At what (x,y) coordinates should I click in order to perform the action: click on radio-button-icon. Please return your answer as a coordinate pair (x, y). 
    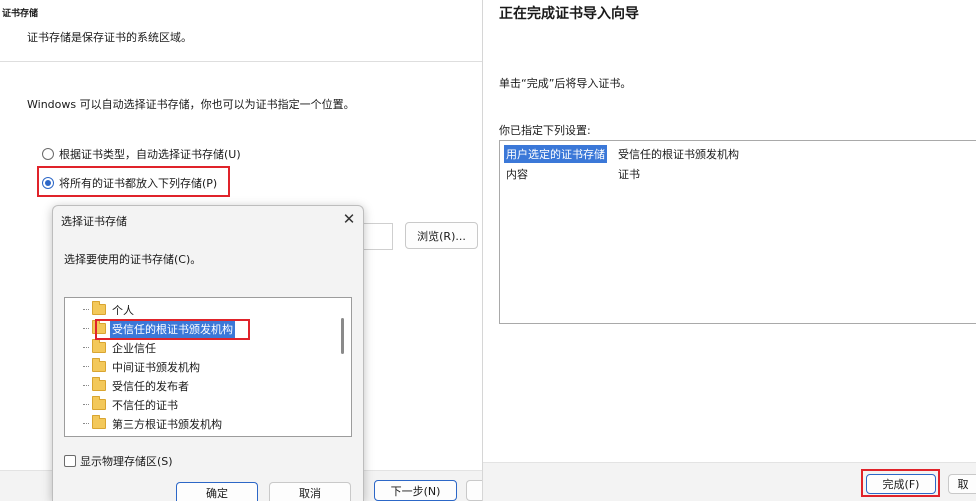
    Looking at the image, I should click on (48, 154).